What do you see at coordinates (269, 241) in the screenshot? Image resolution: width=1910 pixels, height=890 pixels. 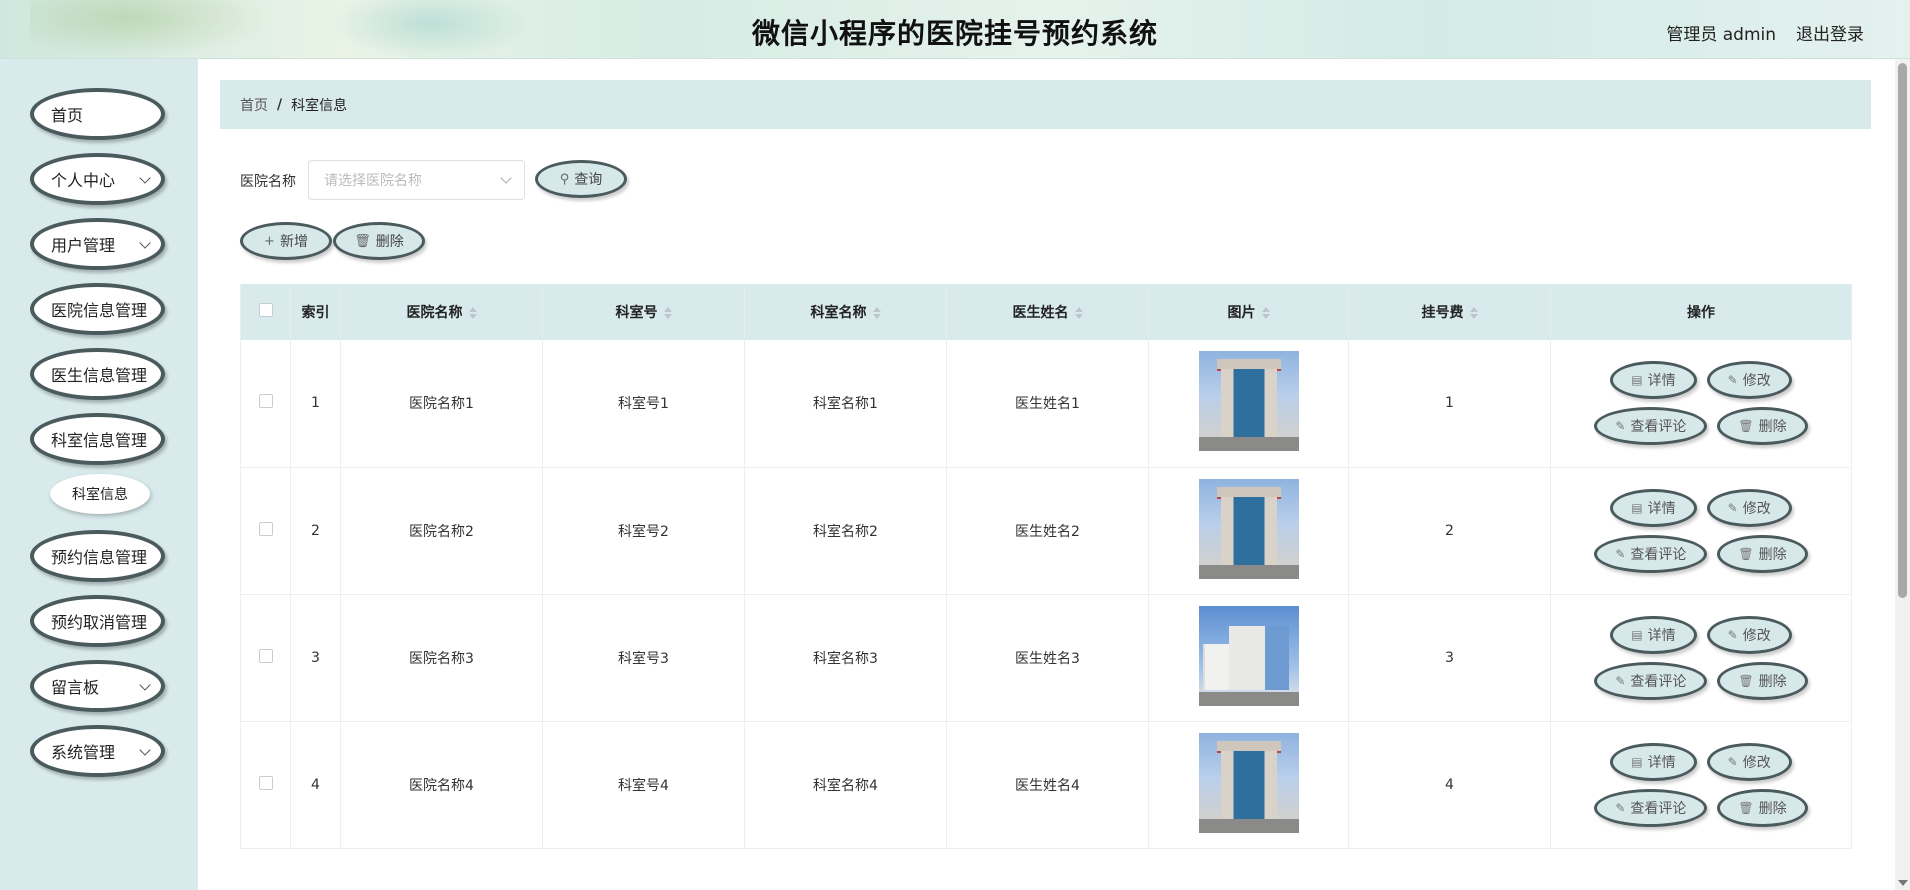 I see `plus-icon: +` at bounding box center [269, 241].